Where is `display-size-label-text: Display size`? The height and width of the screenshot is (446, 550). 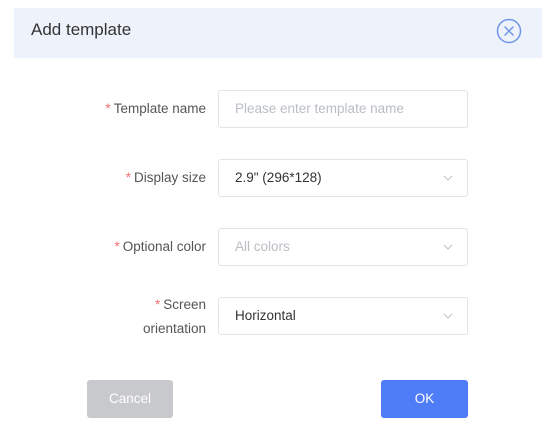 display-size-label-text: Display size is located at coordinates (169, 177).